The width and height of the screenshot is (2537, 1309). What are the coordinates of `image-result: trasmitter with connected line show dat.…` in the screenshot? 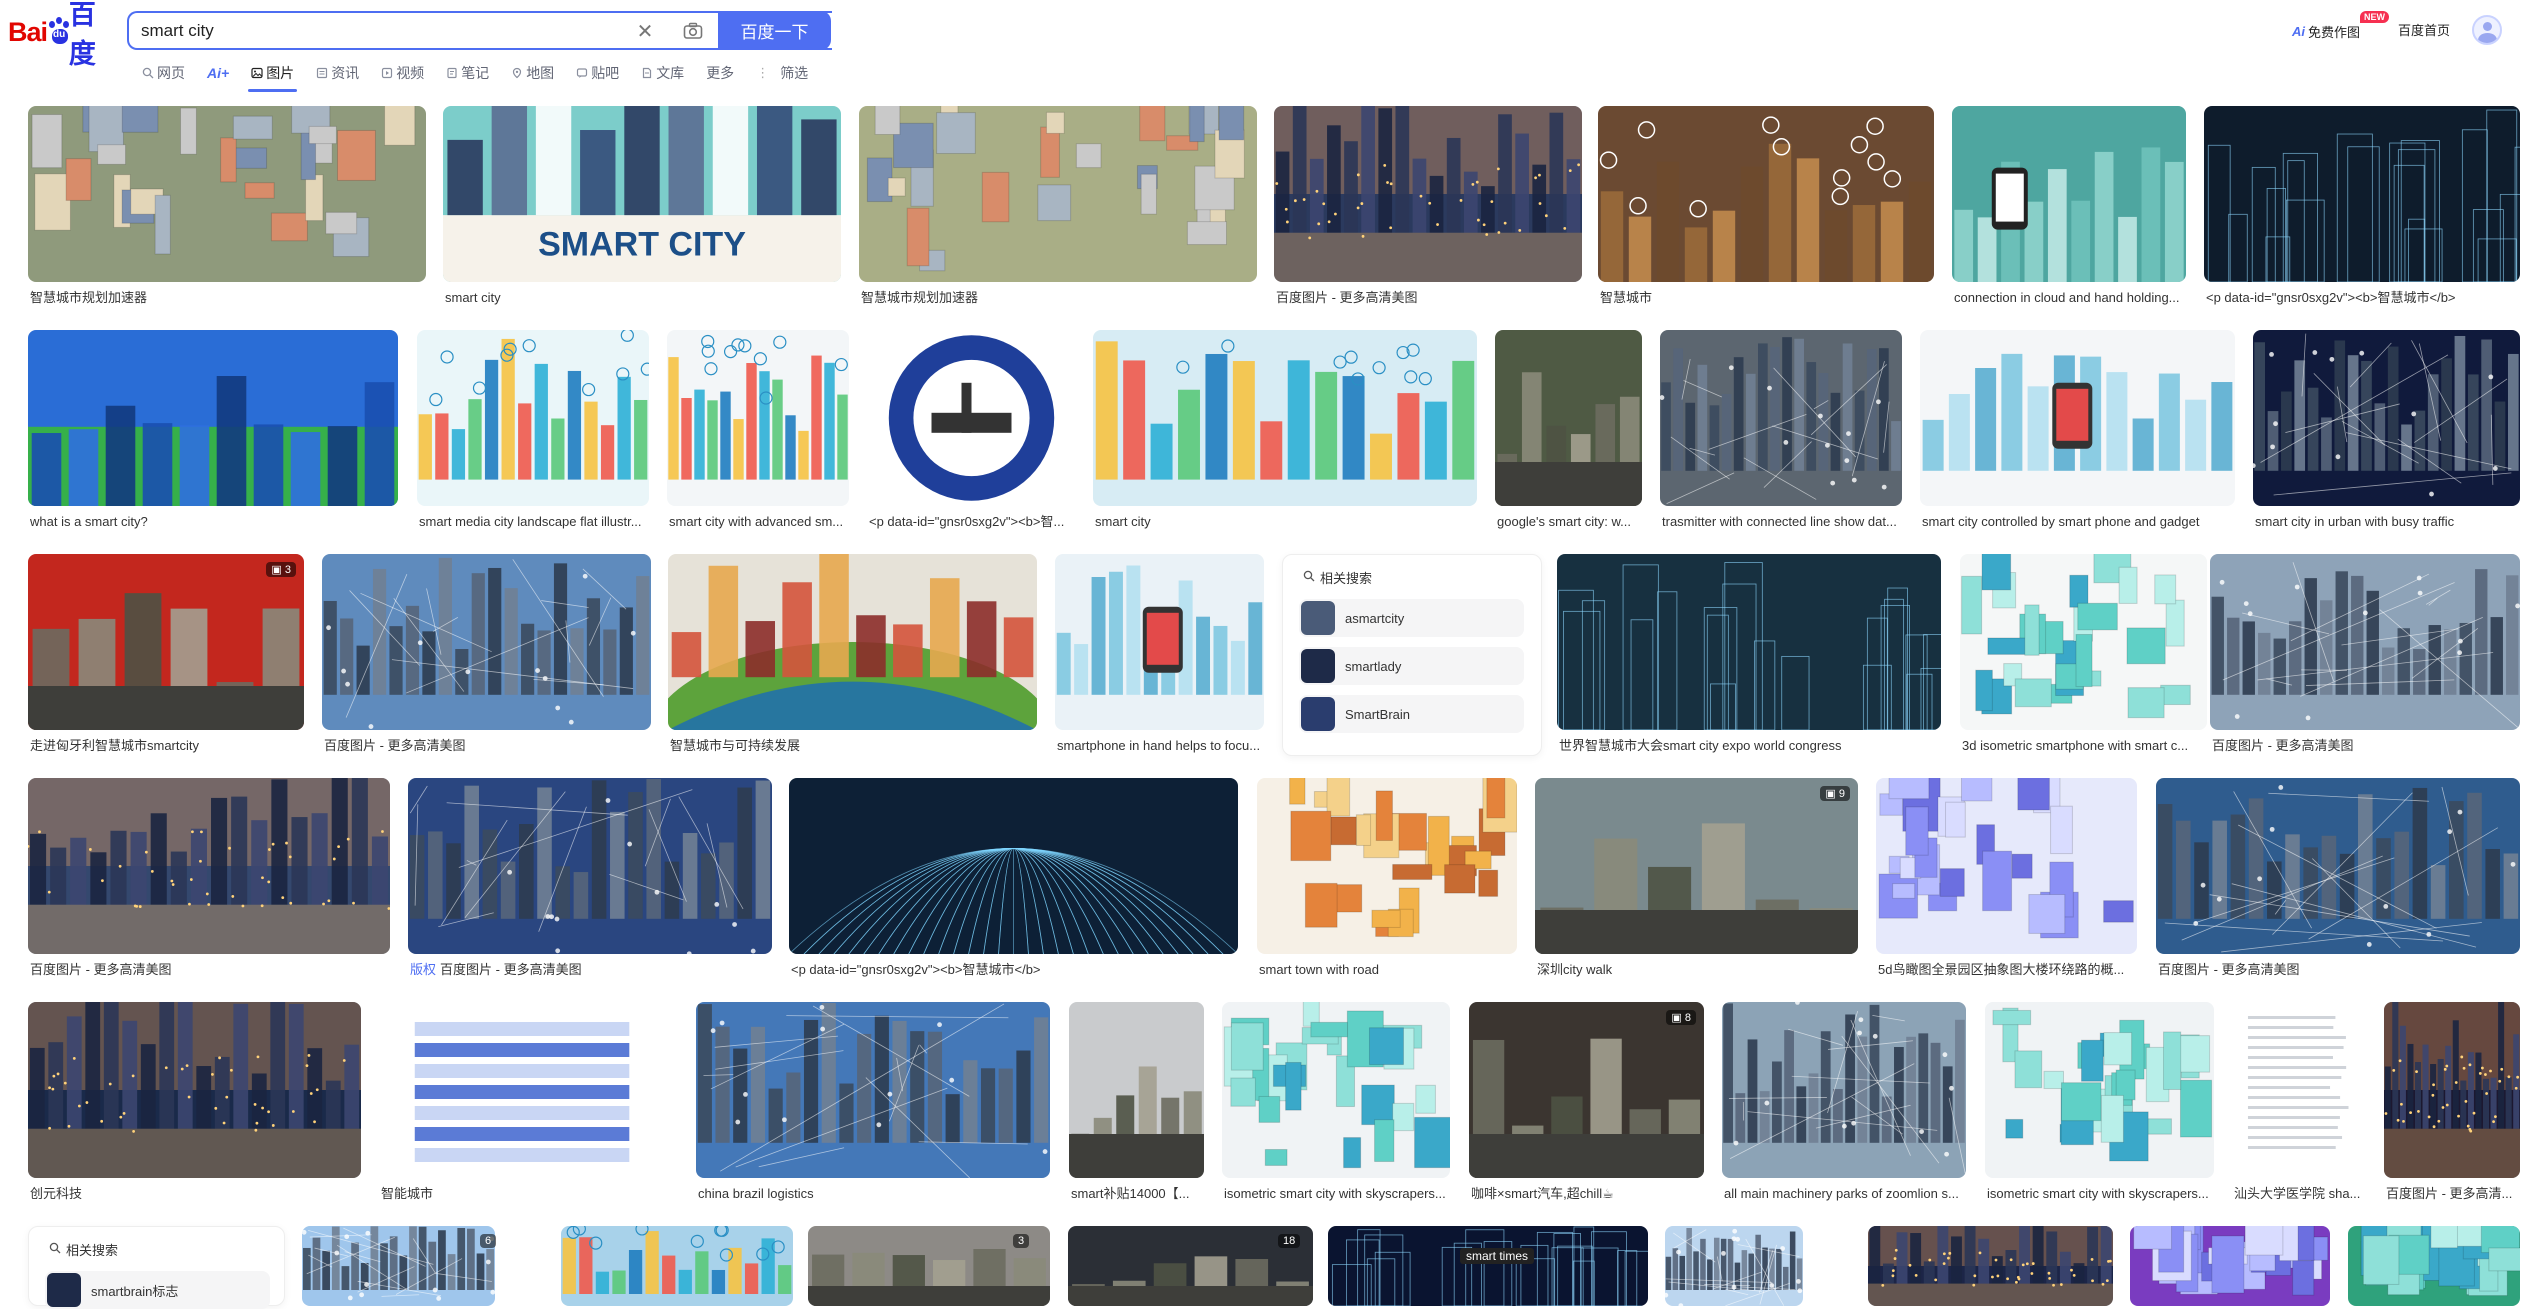 It's located at (1781, 433).